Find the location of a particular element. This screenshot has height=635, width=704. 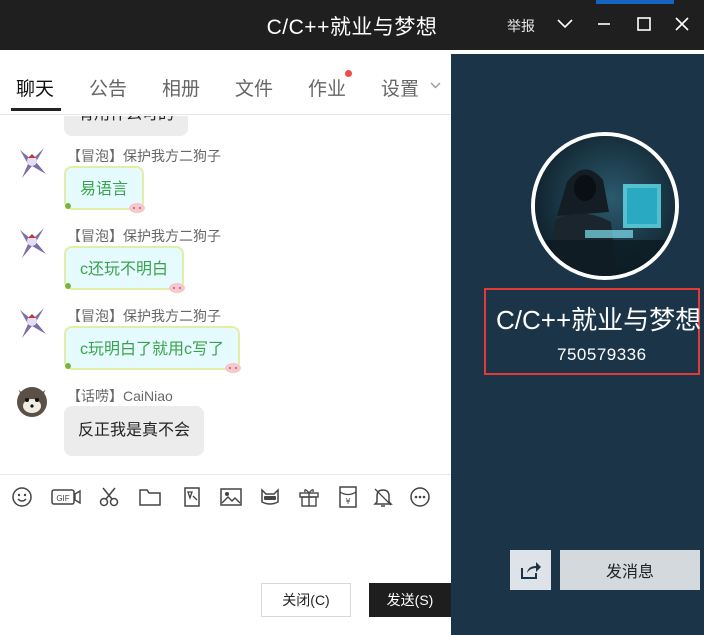

screenshot-button is located at coordinates (109, 497).